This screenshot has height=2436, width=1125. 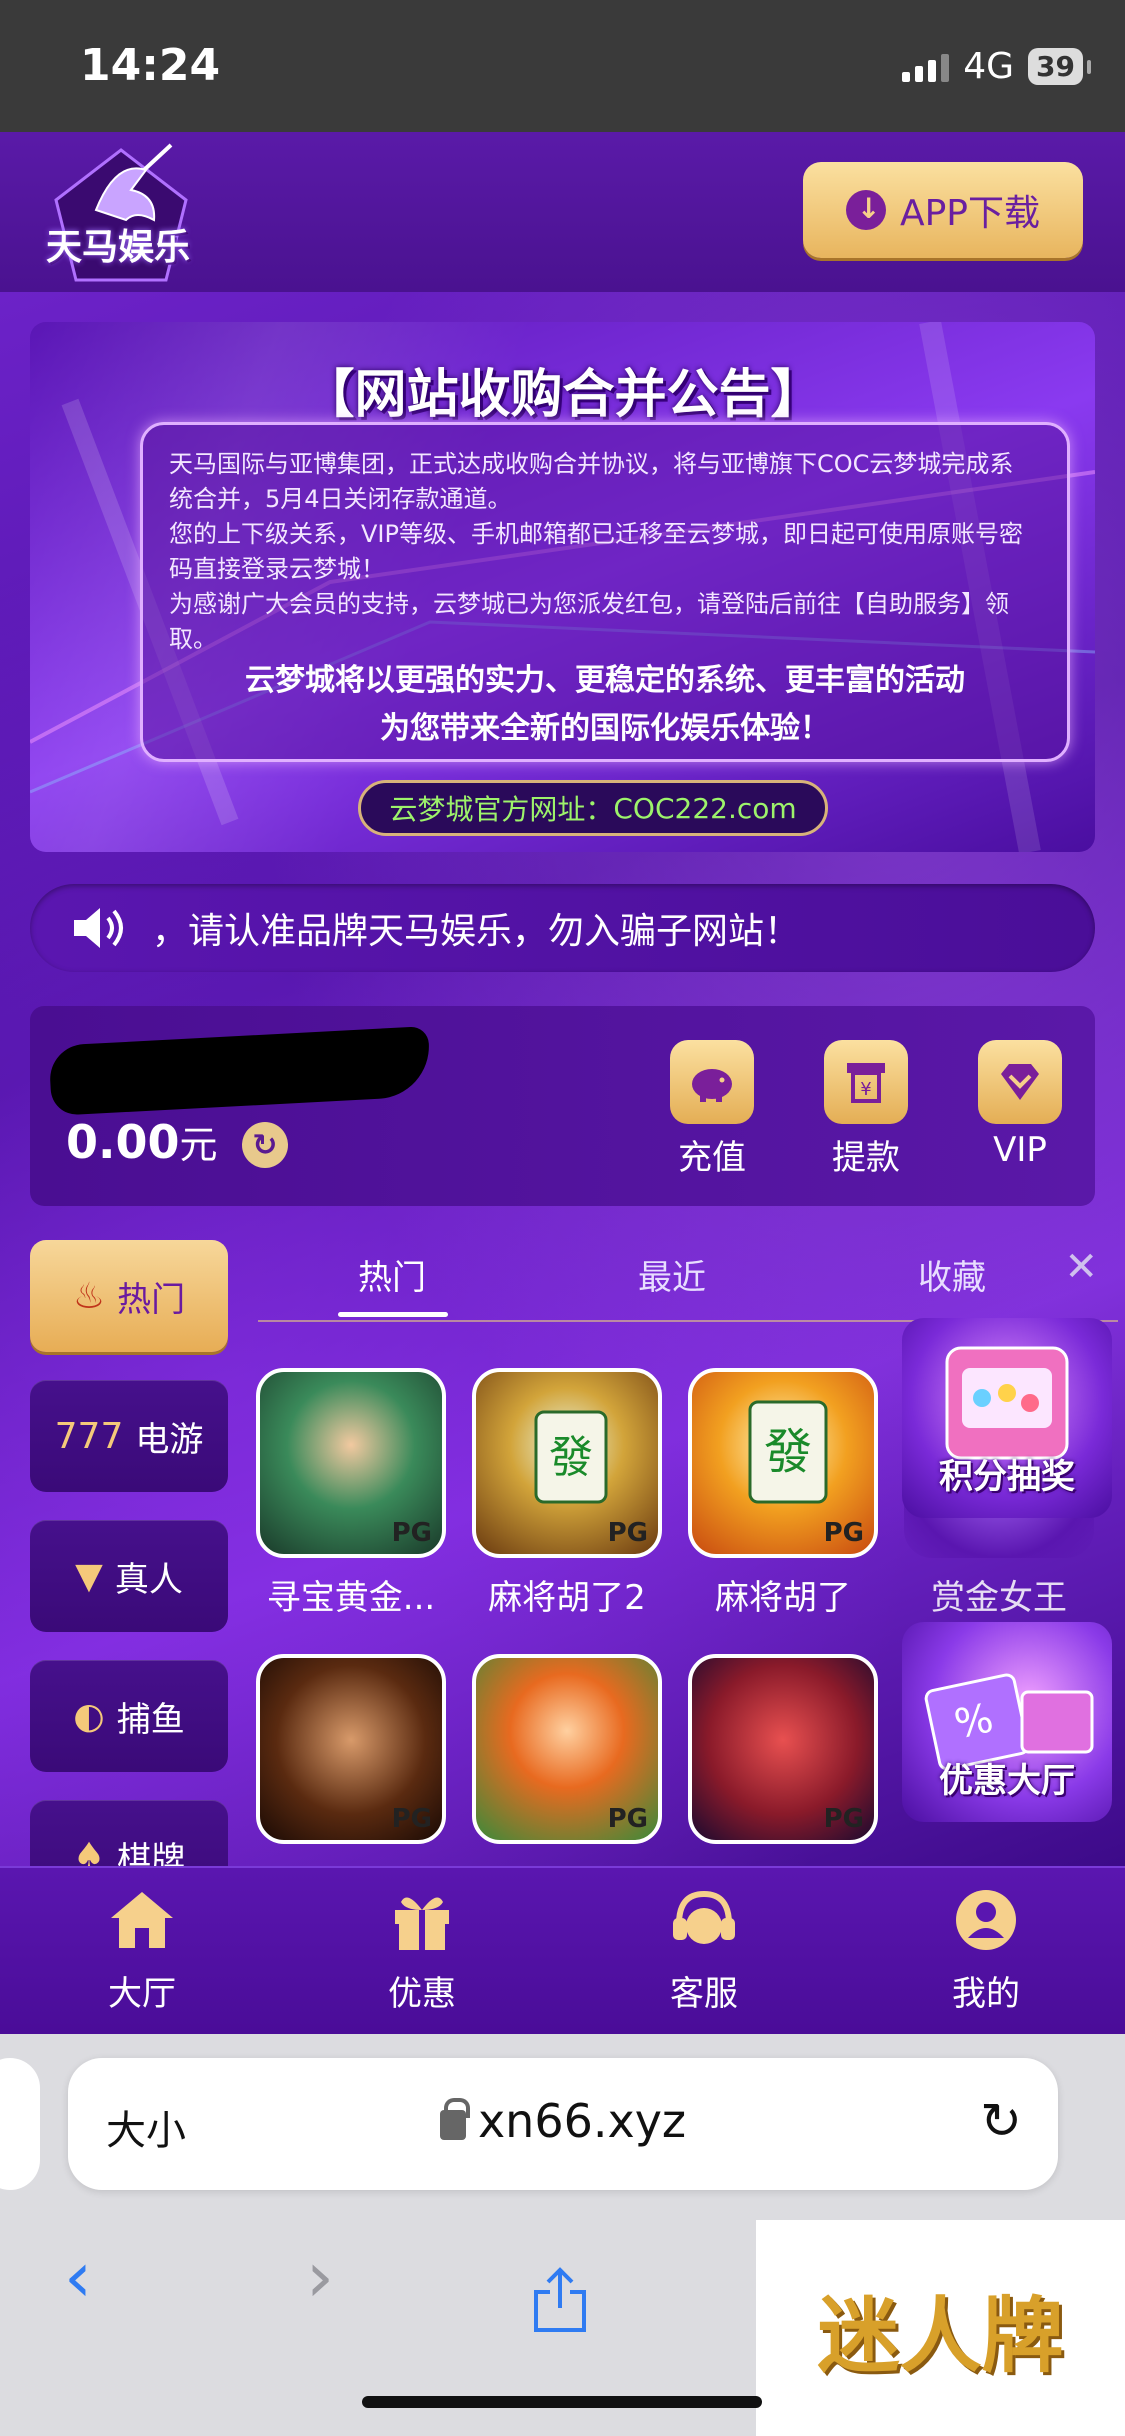 What do you see at coordinates (148, 1579) in the screenshot?
I see `category-label: 真人` at bounding box center [148, 1579].